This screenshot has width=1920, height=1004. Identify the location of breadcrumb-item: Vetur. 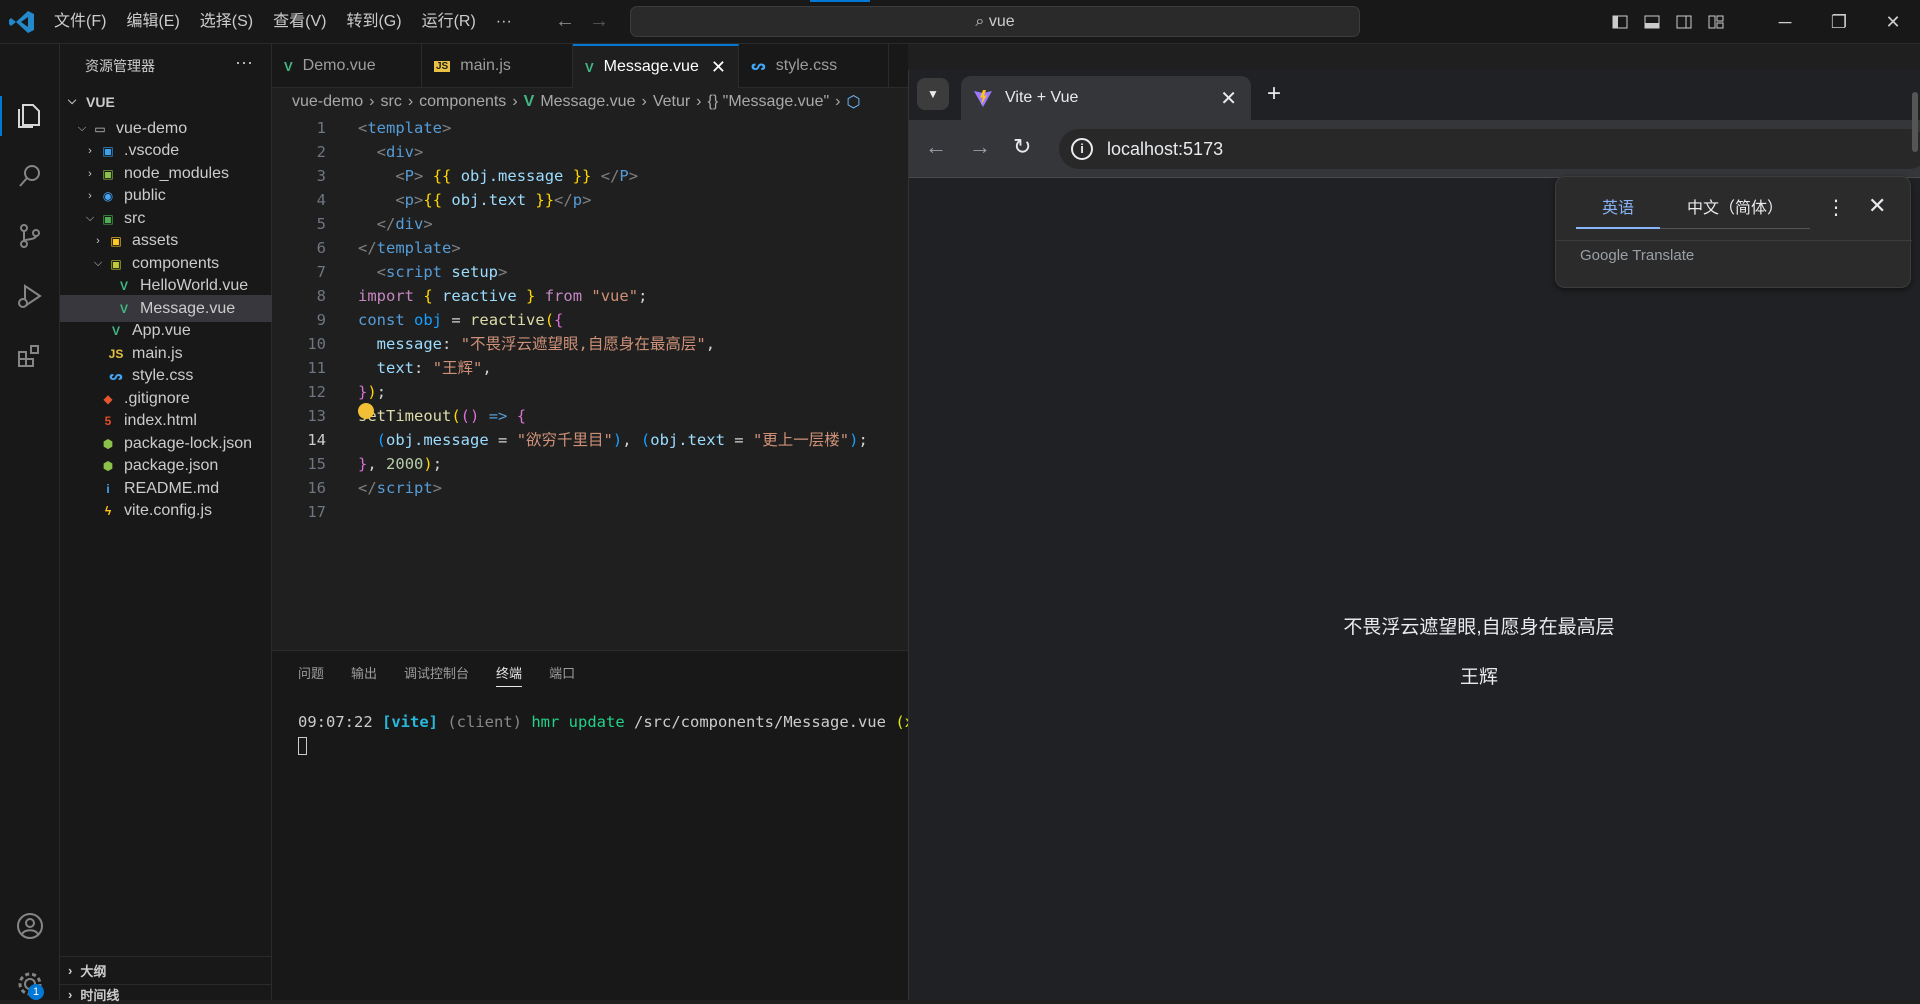
(671, 102).